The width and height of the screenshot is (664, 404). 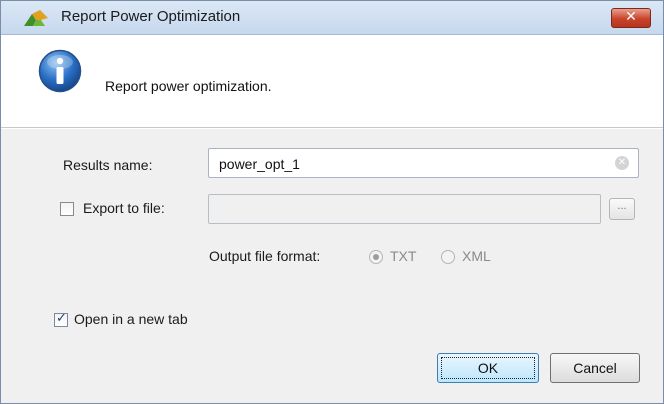 I want to click on results-name-value: power_opt_1, so click(x=259, y=164).